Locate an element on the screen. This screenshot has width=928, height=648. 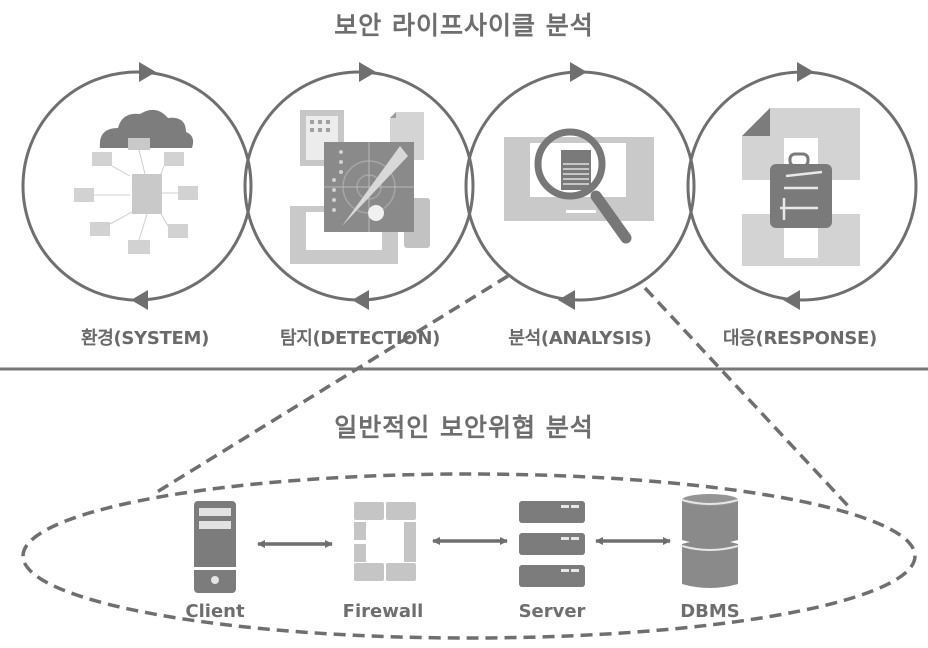
connection-arrows is located at coordinates (464, 542).